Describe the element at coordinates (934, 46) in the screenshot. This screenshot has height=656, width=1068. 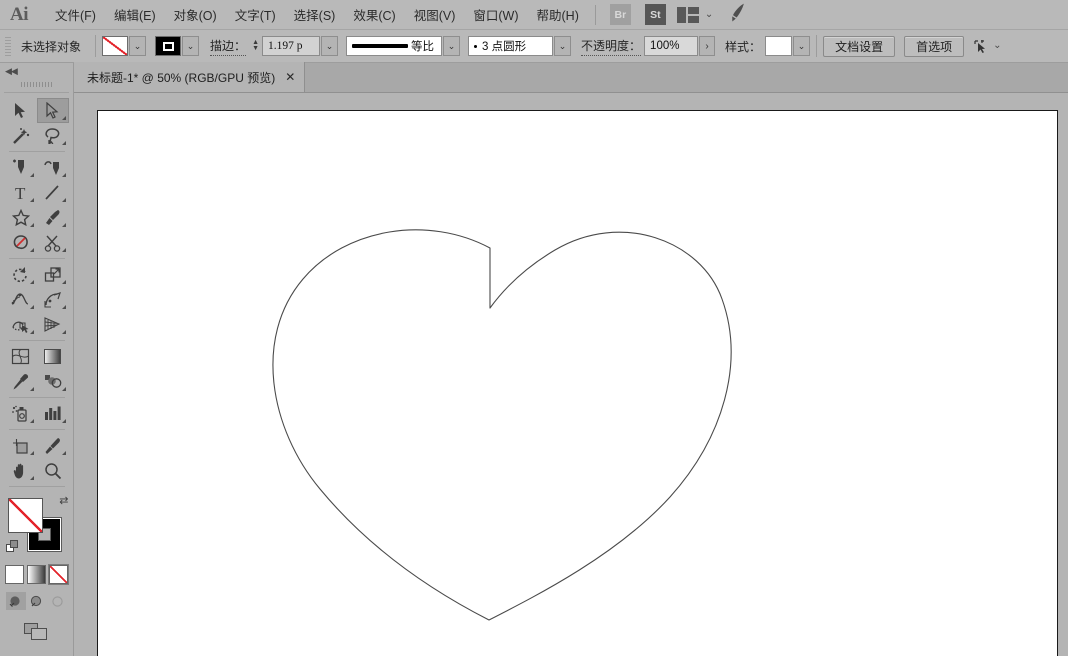
I see `preferences-button: 首选项` at that location.